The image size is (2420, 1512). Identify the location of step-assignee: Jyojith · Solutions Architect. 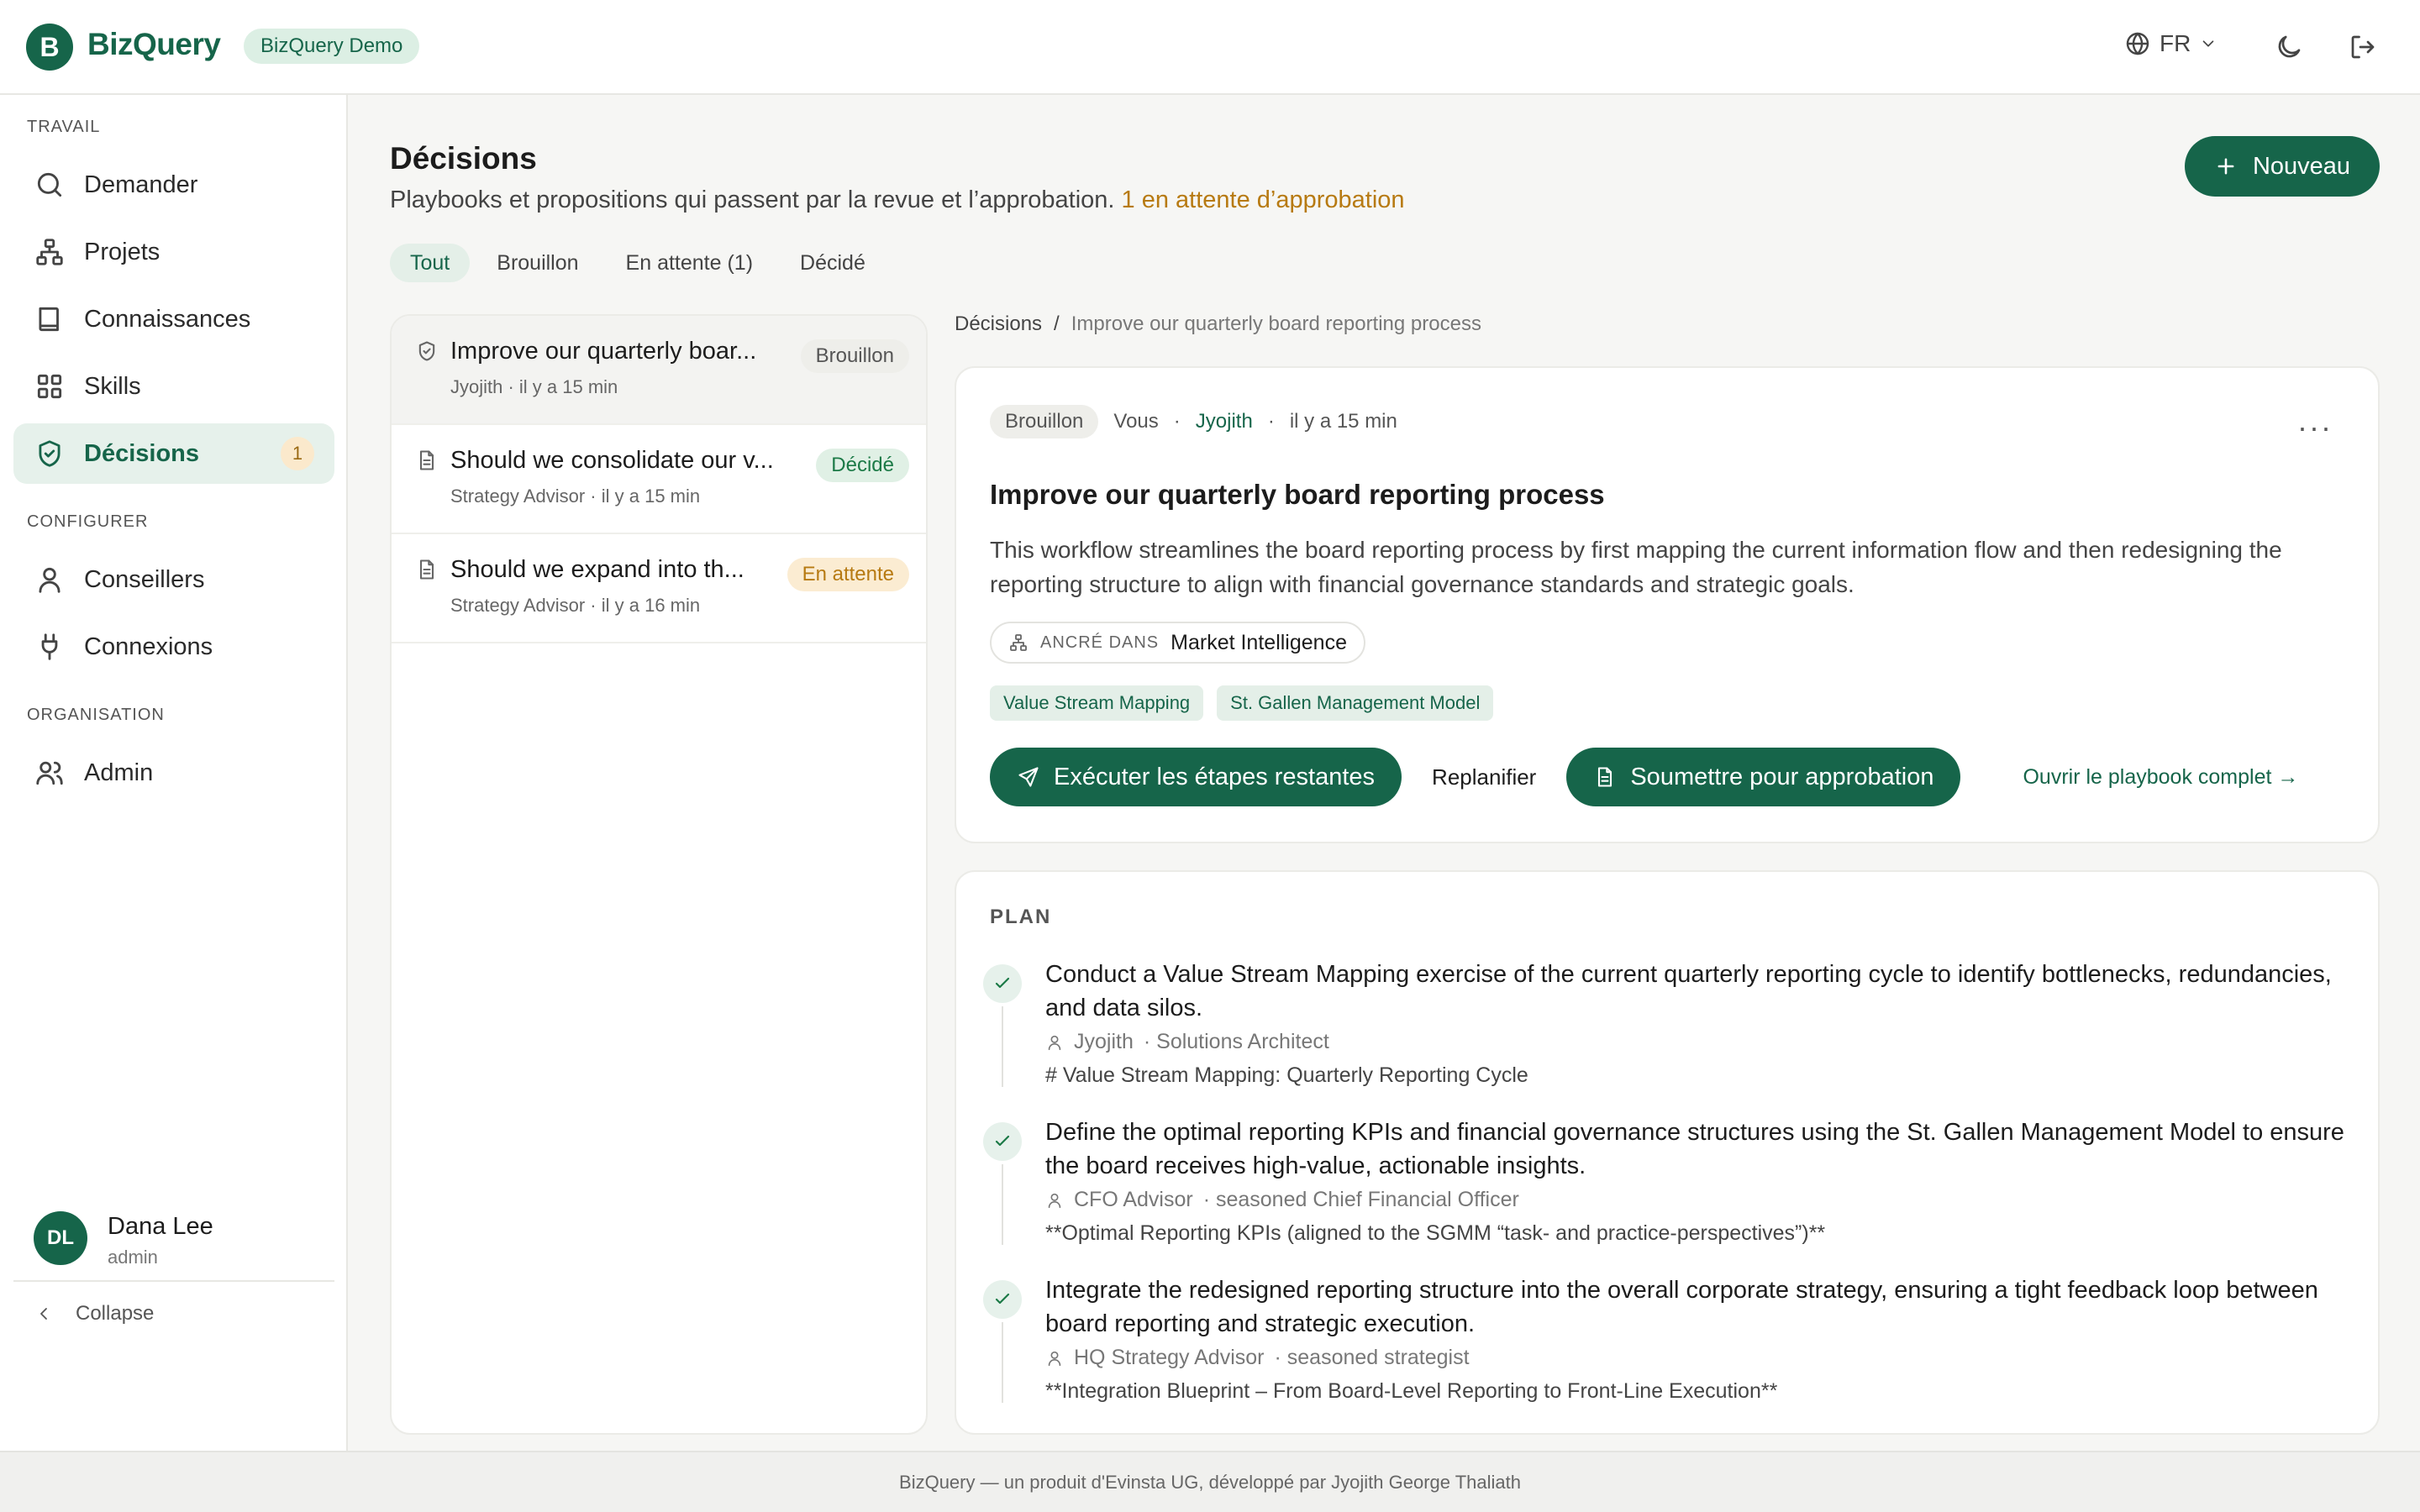
(1187, 1042).